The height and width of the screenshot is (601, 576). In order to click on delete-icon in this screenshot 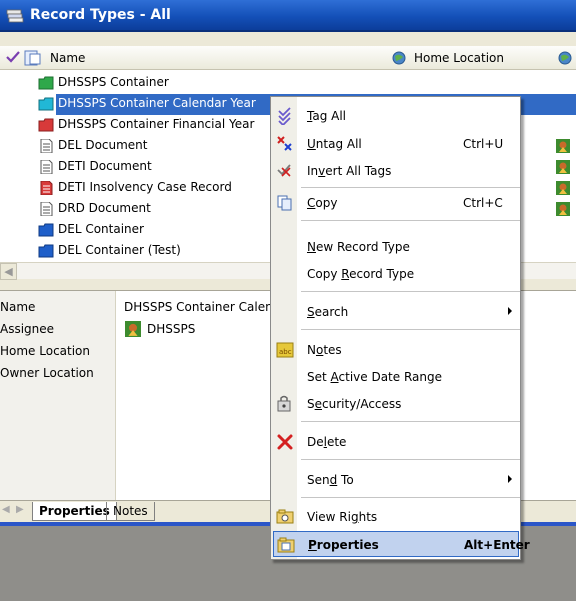, I will do `click(285, 442)`.